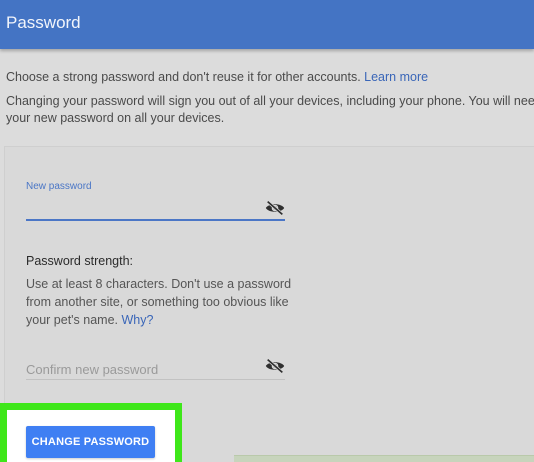 The height and width of the screenshot is (462, 534). Describe the element at coordinates (155, 379) in the screenshot. I see `confirm-password-underline` at that location.